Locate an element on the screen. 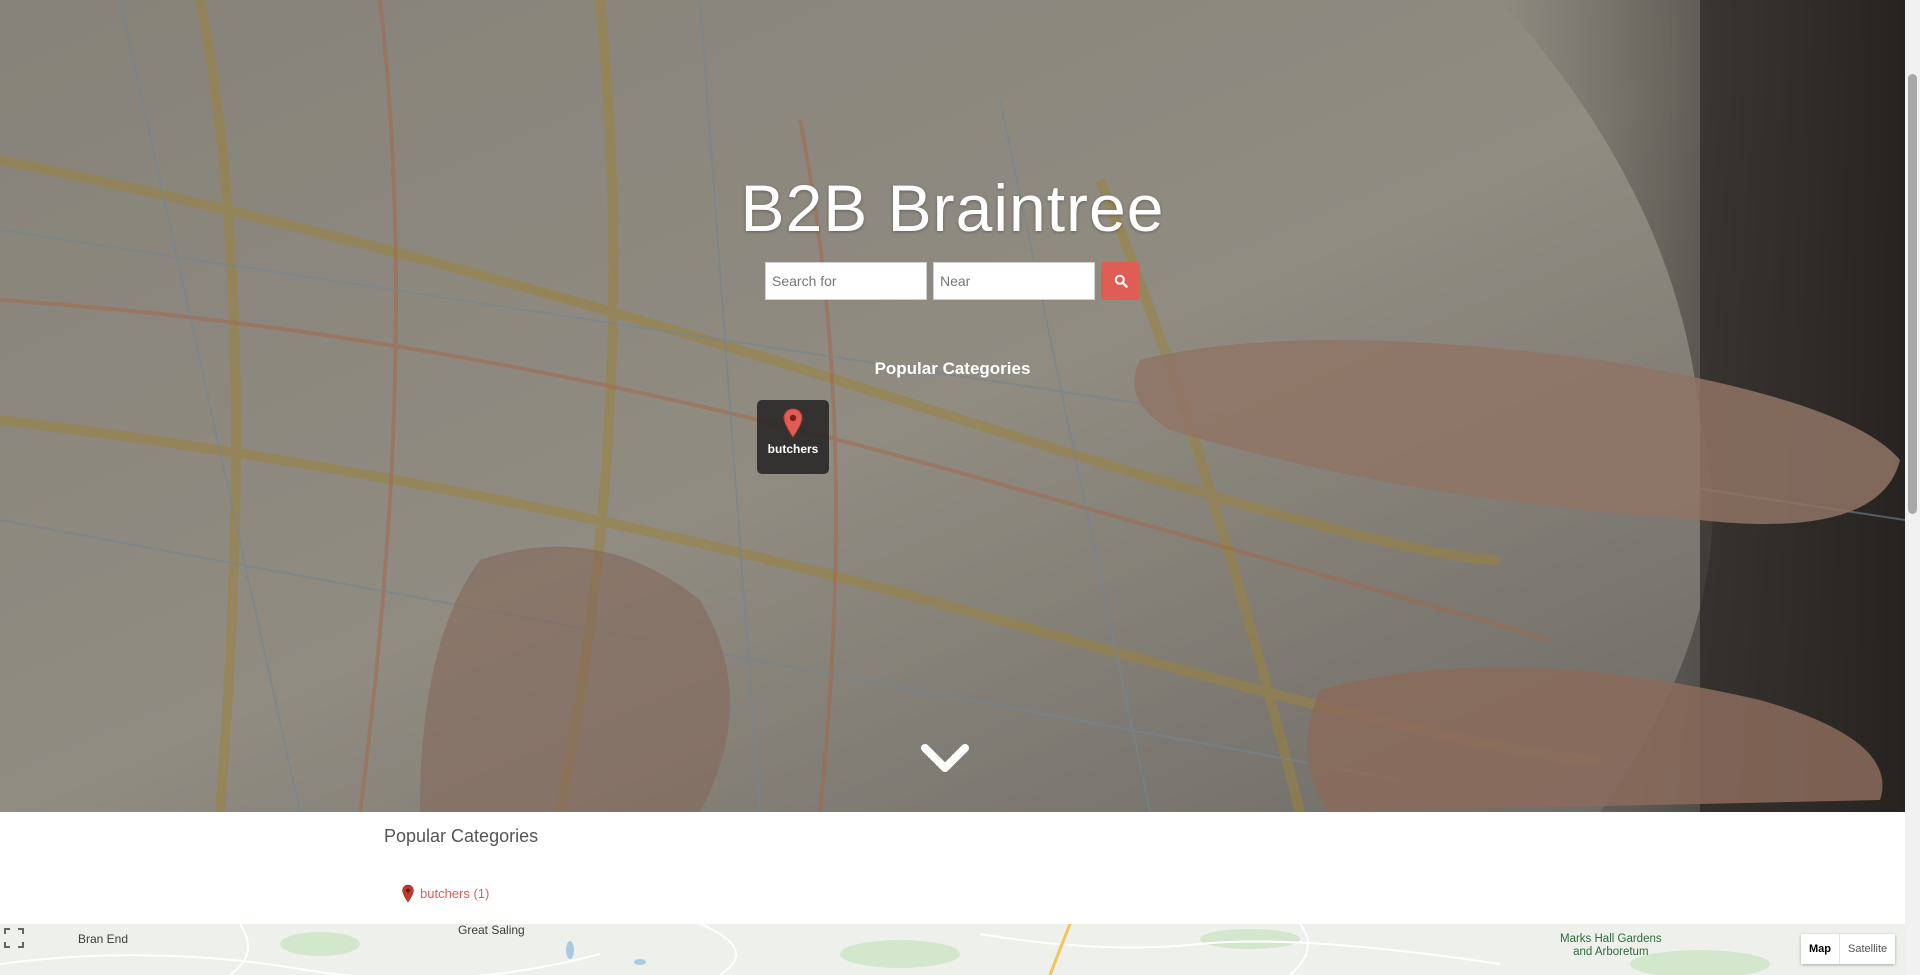 The height and width of the screenshot is (975, 1920). map-type-control: Map Satellite is located at coordinates (1848, 949).